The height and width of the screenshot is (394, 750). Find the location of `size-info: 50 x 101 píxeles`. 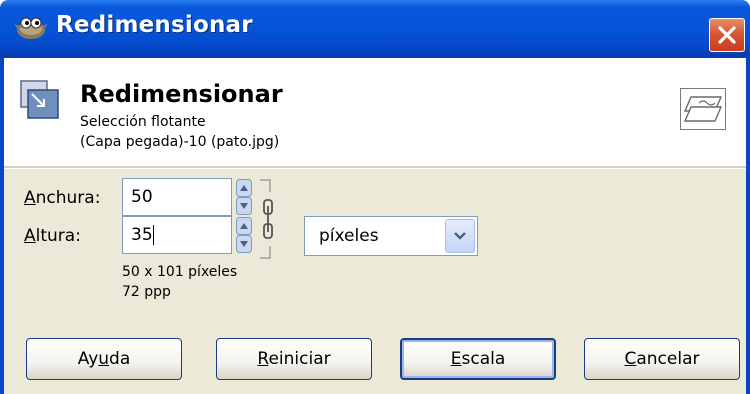

size-info: 50 x 101 píxeles is located at coordinates (180, 272).